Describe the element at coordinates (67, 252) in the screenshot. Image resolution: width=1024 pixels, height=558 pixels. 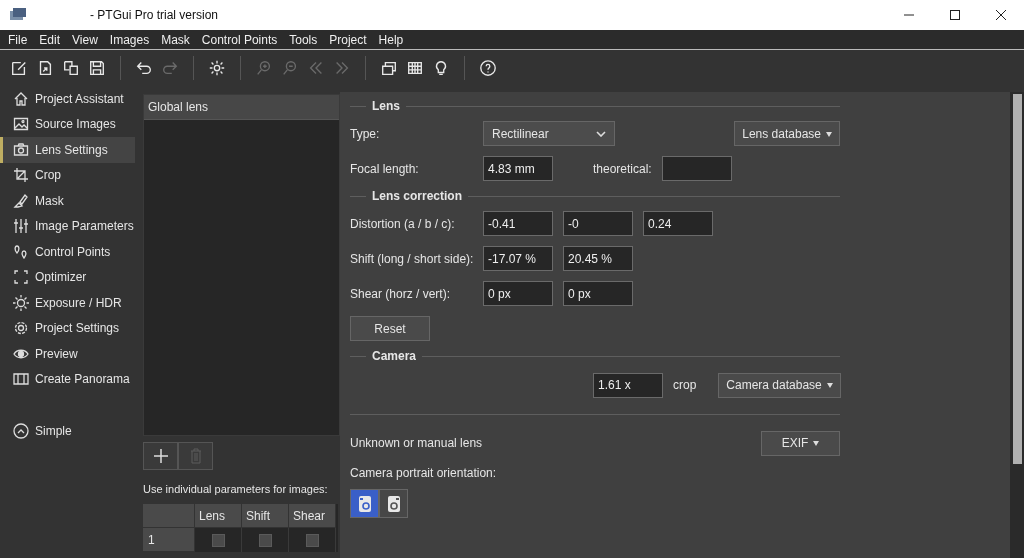
I see `sidebar-item: Control Points` at that location.